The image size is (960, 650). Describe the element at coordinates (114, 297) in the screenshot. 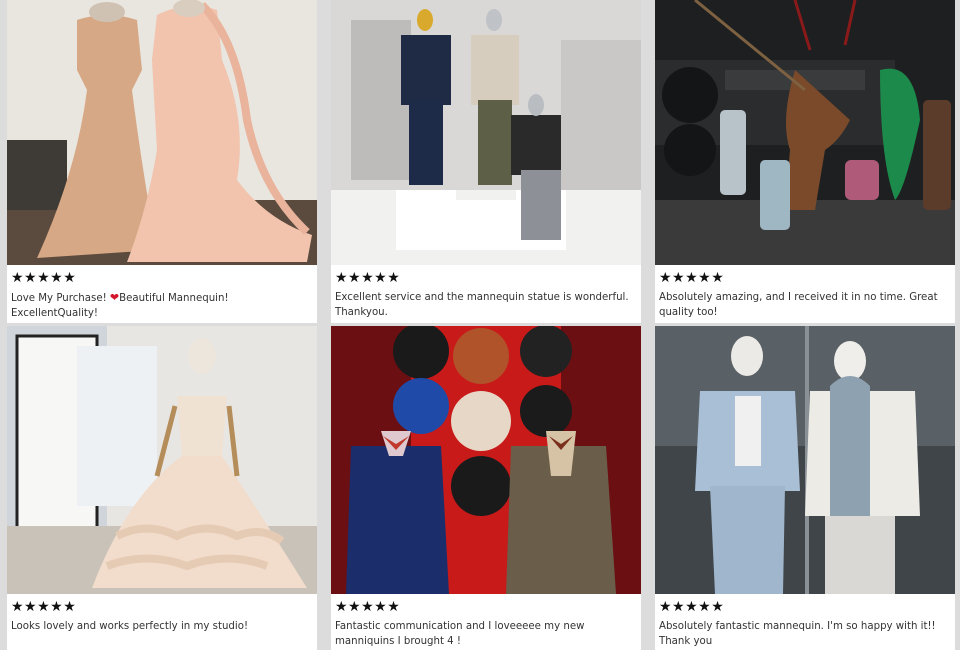

I see `heart-icon: ❤` at that location.